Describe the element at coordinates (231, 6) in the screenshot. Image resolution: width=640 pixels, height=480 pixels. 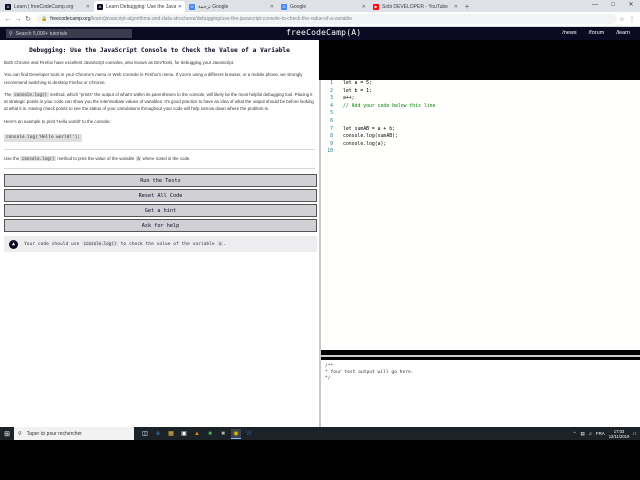
I see `browser-tab: G ترجمة Google ✕` at that location.